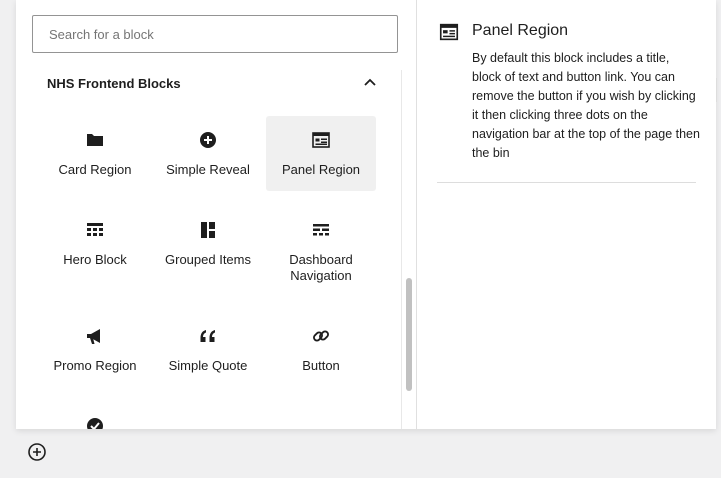  Describe the element at coordinates (321, 251) in the screenshot. I see `block-dashboard-navigation: Dashboard Navigation` at that location.